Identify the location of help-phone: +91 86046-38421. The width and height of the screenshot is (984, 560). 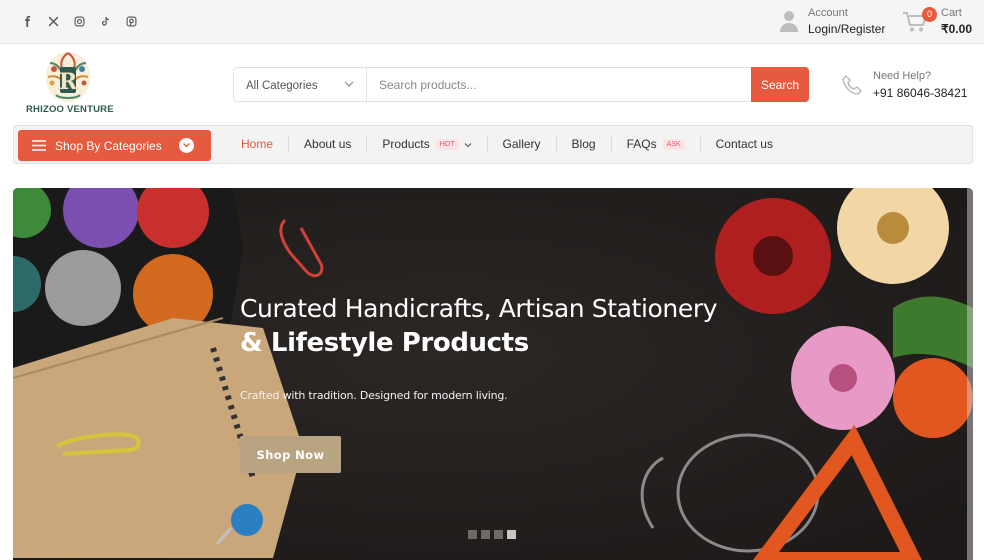
(920, 93).